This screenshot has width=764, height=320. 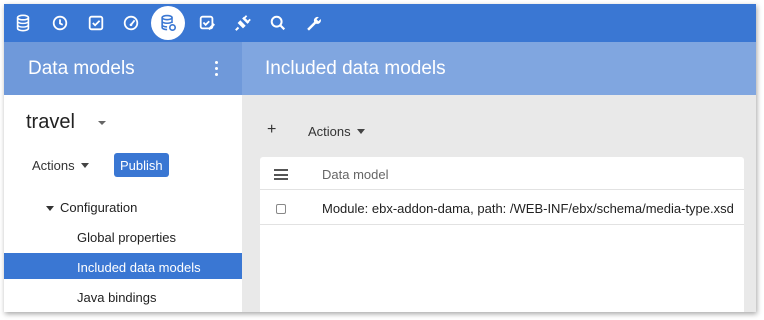 I want to click on database-settings-icon, so click(x=168, y=23).